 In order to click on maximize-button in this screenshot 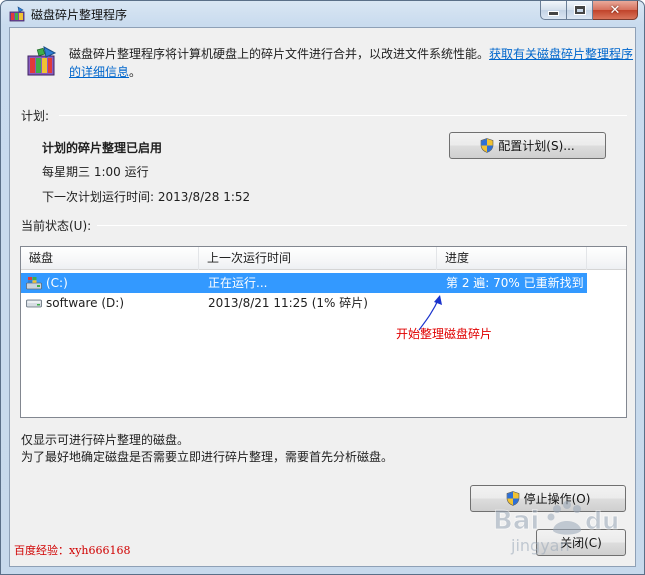, I will do `click(580, 10)`.